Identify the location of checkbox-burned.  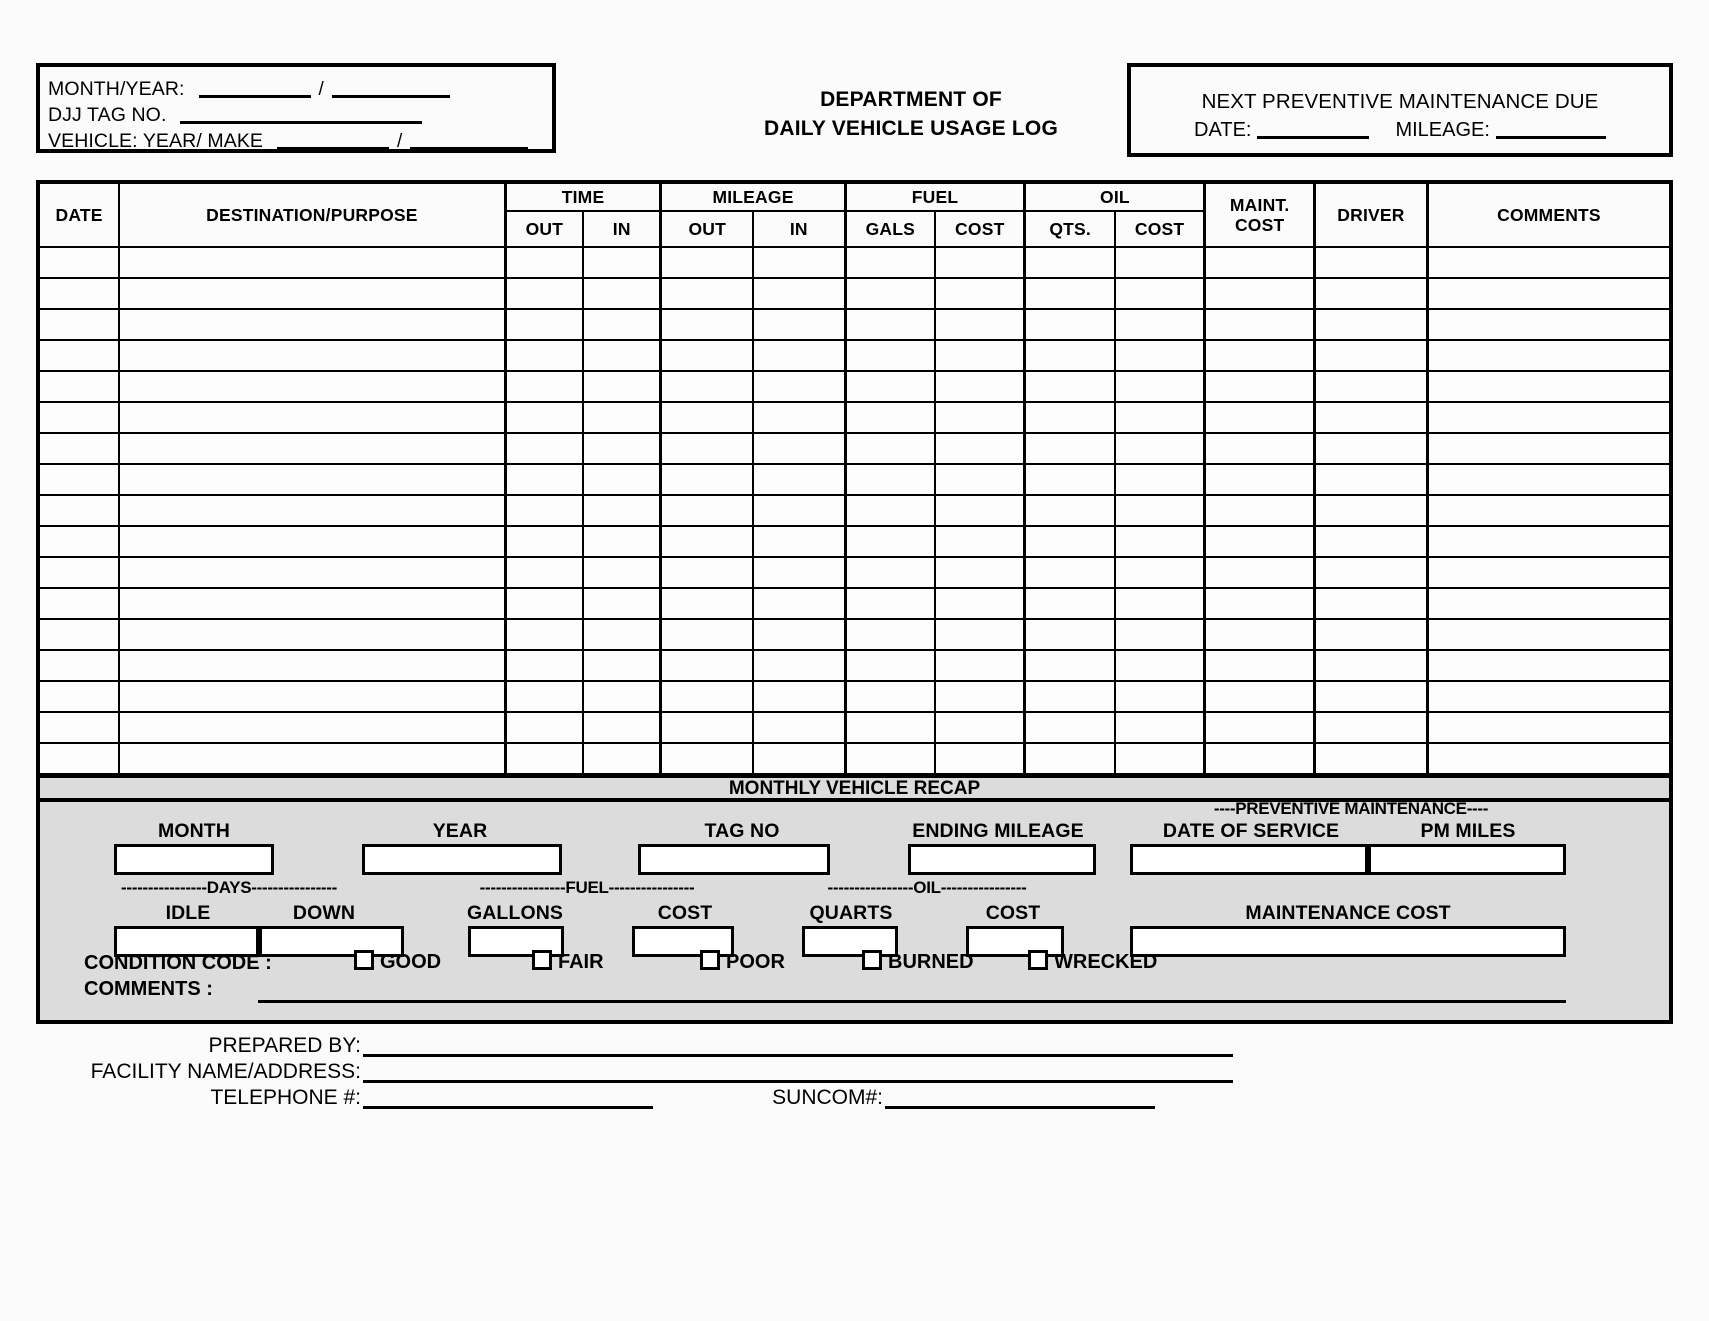
(872, 960).